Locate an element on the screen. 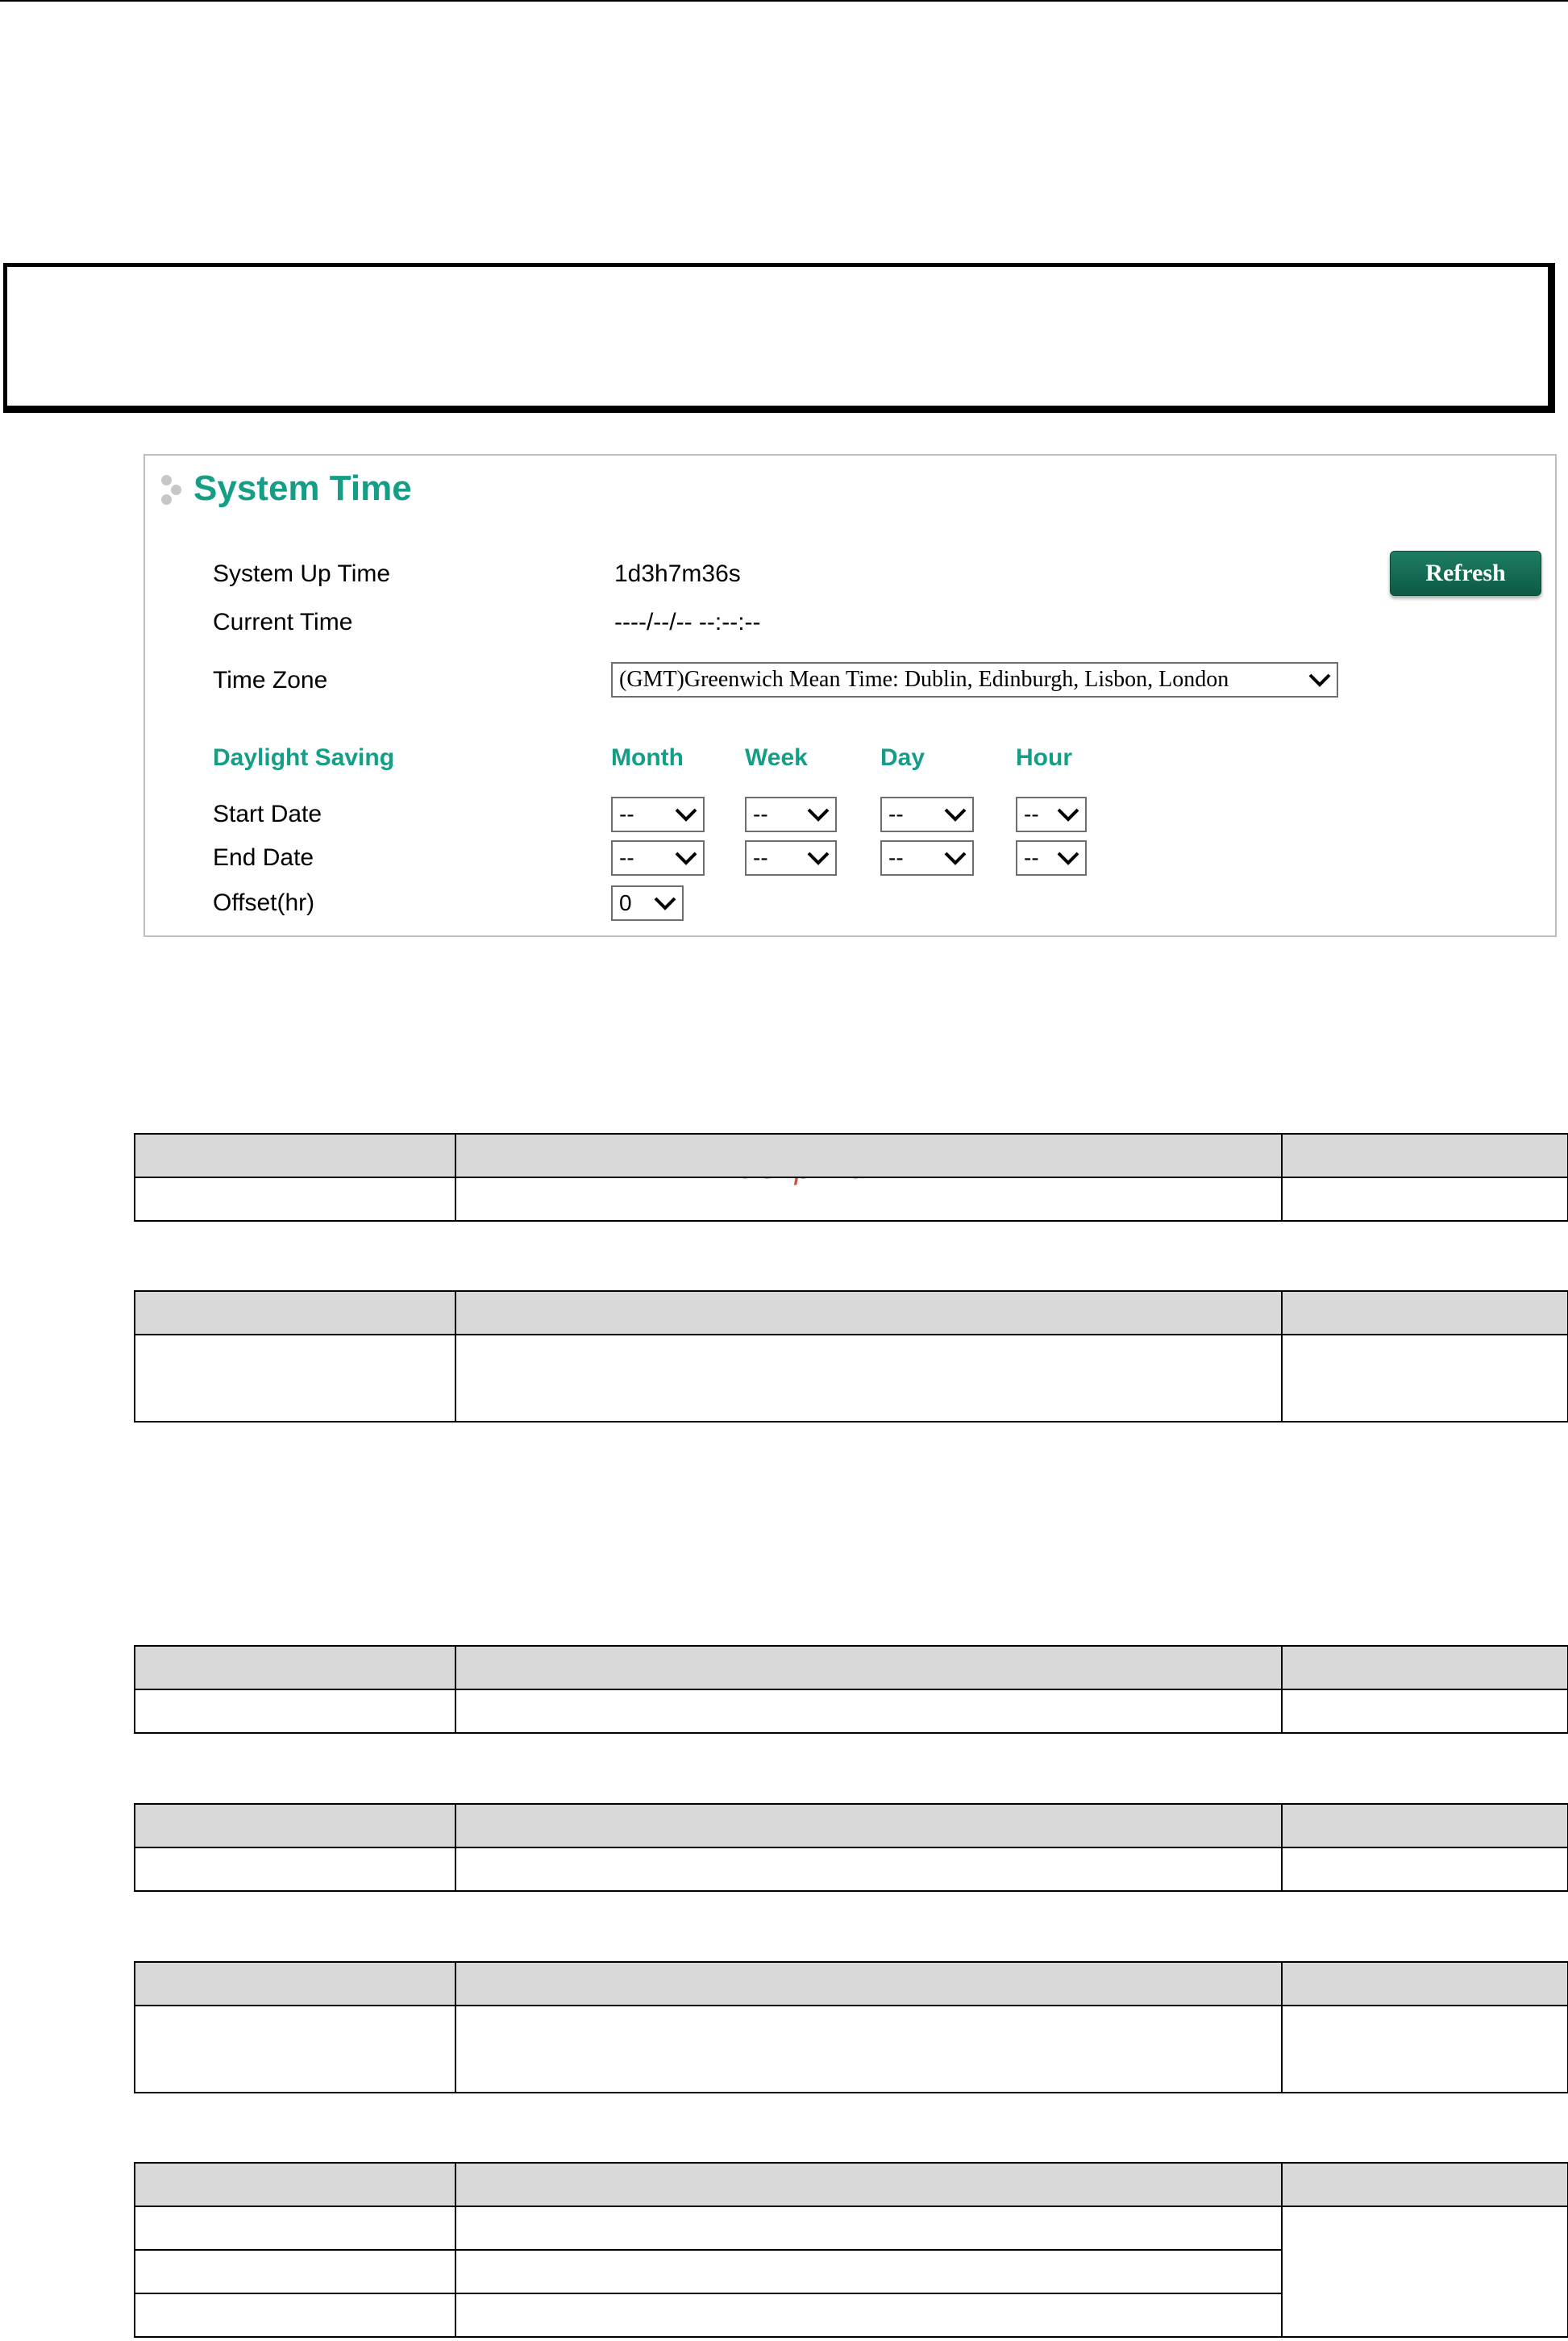 This screenshot has width=1568, height=2341. start-hour-value: -- is located at coordinates (1031, 815).